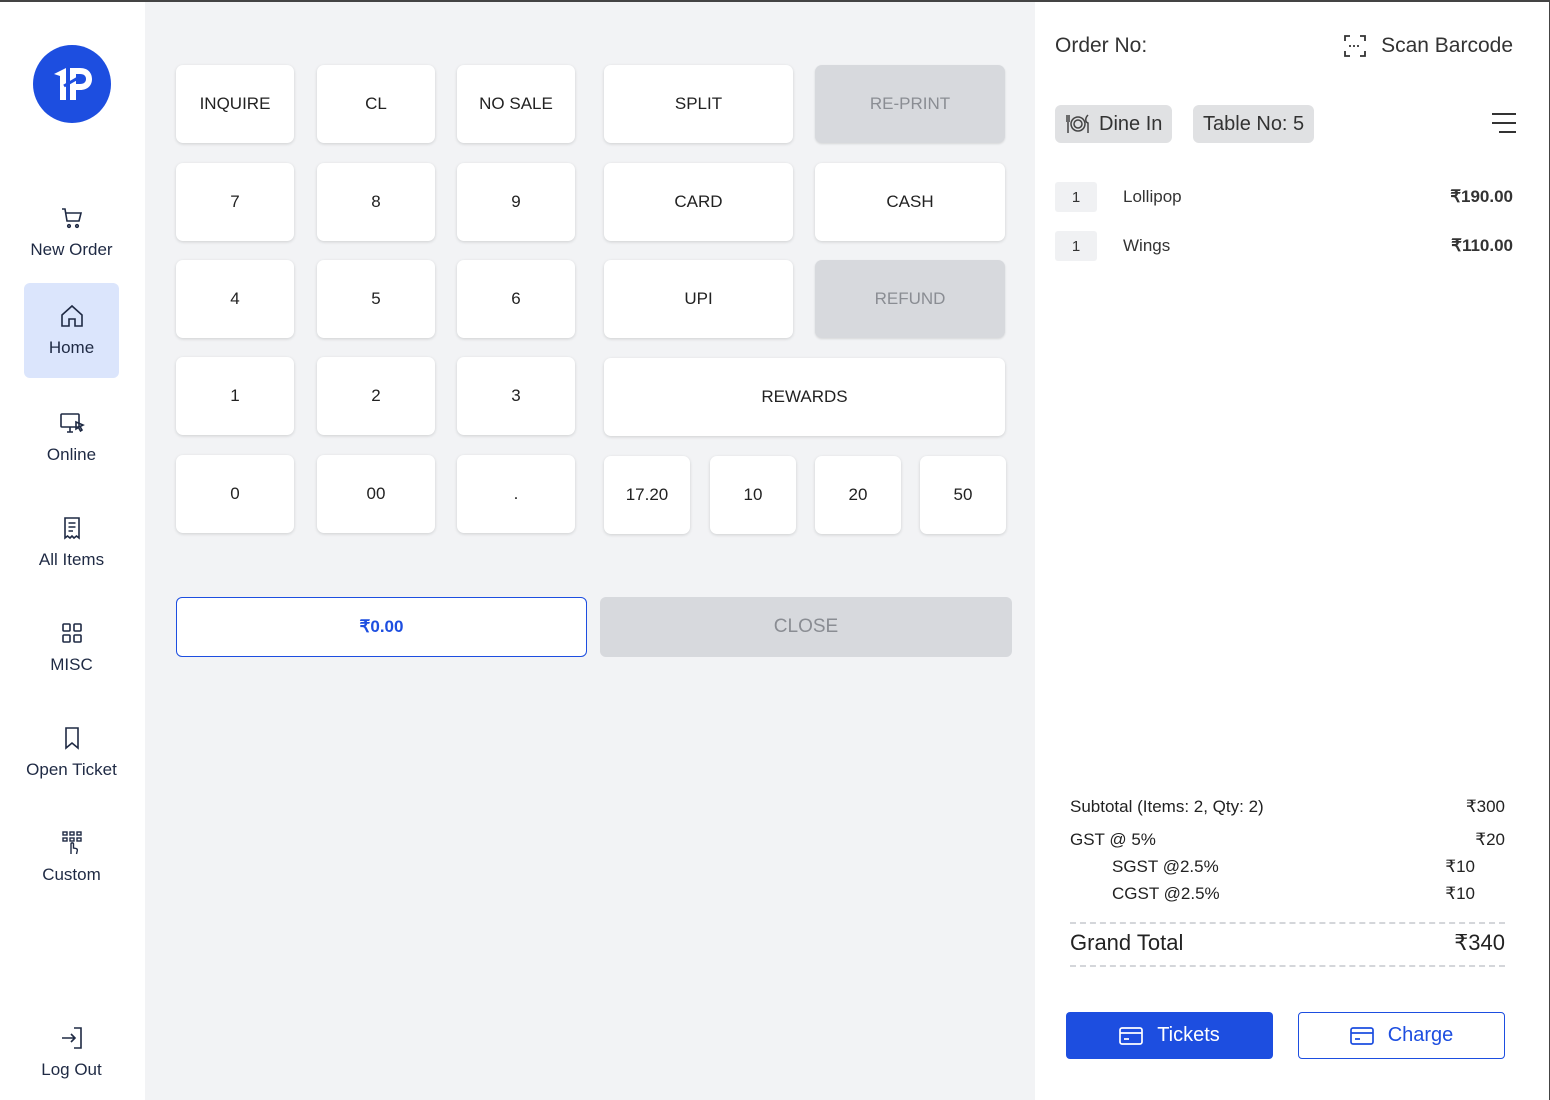 The image size is (1550, 1100). Describe the element at coordinates (376, 202) in the screenshot. I see `digit-8-key: 8` at that location.